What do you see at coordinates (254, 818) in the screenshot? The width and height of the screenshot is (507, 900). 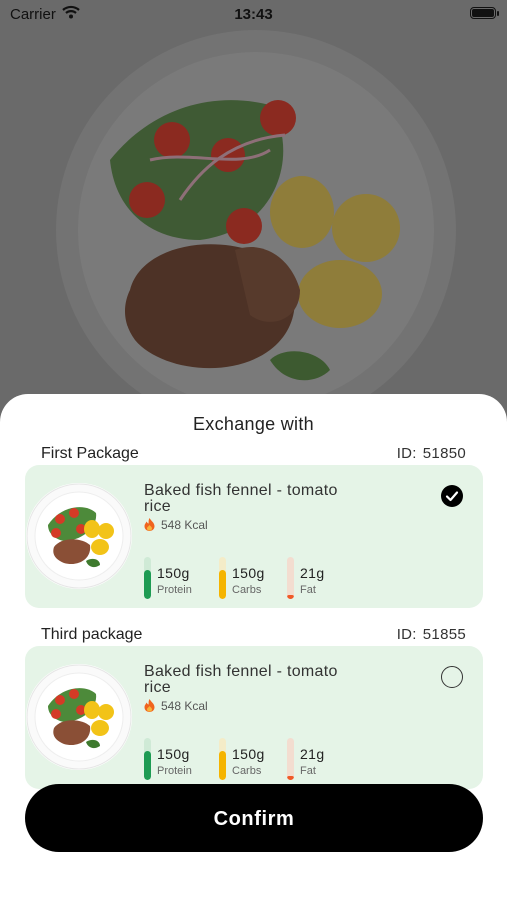 I see `confirm-button: Confirm` at bounding box center [254, 818].